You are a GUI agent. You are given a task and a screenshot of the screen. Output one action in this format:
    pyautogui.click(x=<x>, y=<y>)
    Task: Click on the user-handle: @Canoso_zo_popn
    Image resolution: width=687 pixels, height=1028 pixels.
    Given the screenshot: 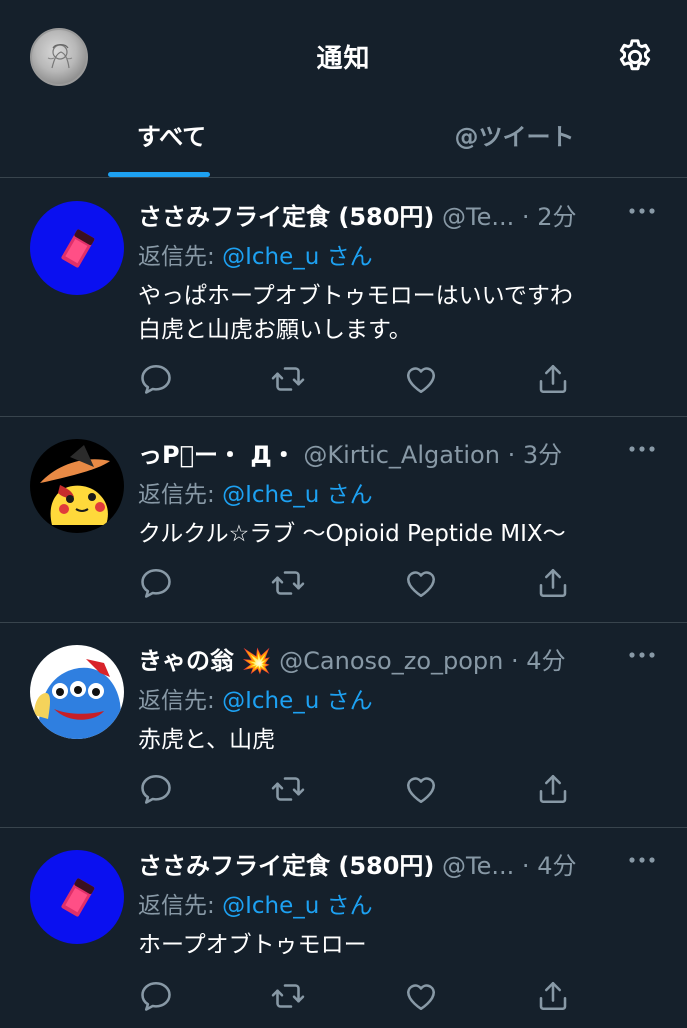 What is the action you would take?
    pyautogui.click(x=391, y=661)
    